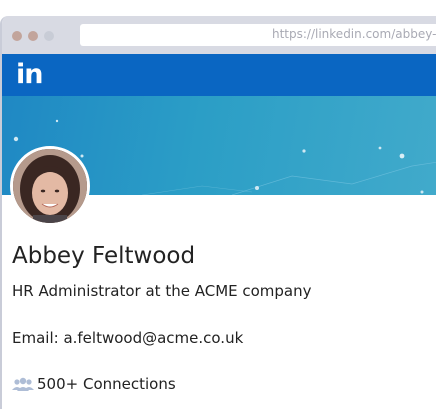 The image size is (436, 409). Describe the element at coordinates (354, 34) in the screenshot. I see `url-text: https://linkedin.com/abbey-` at that location.